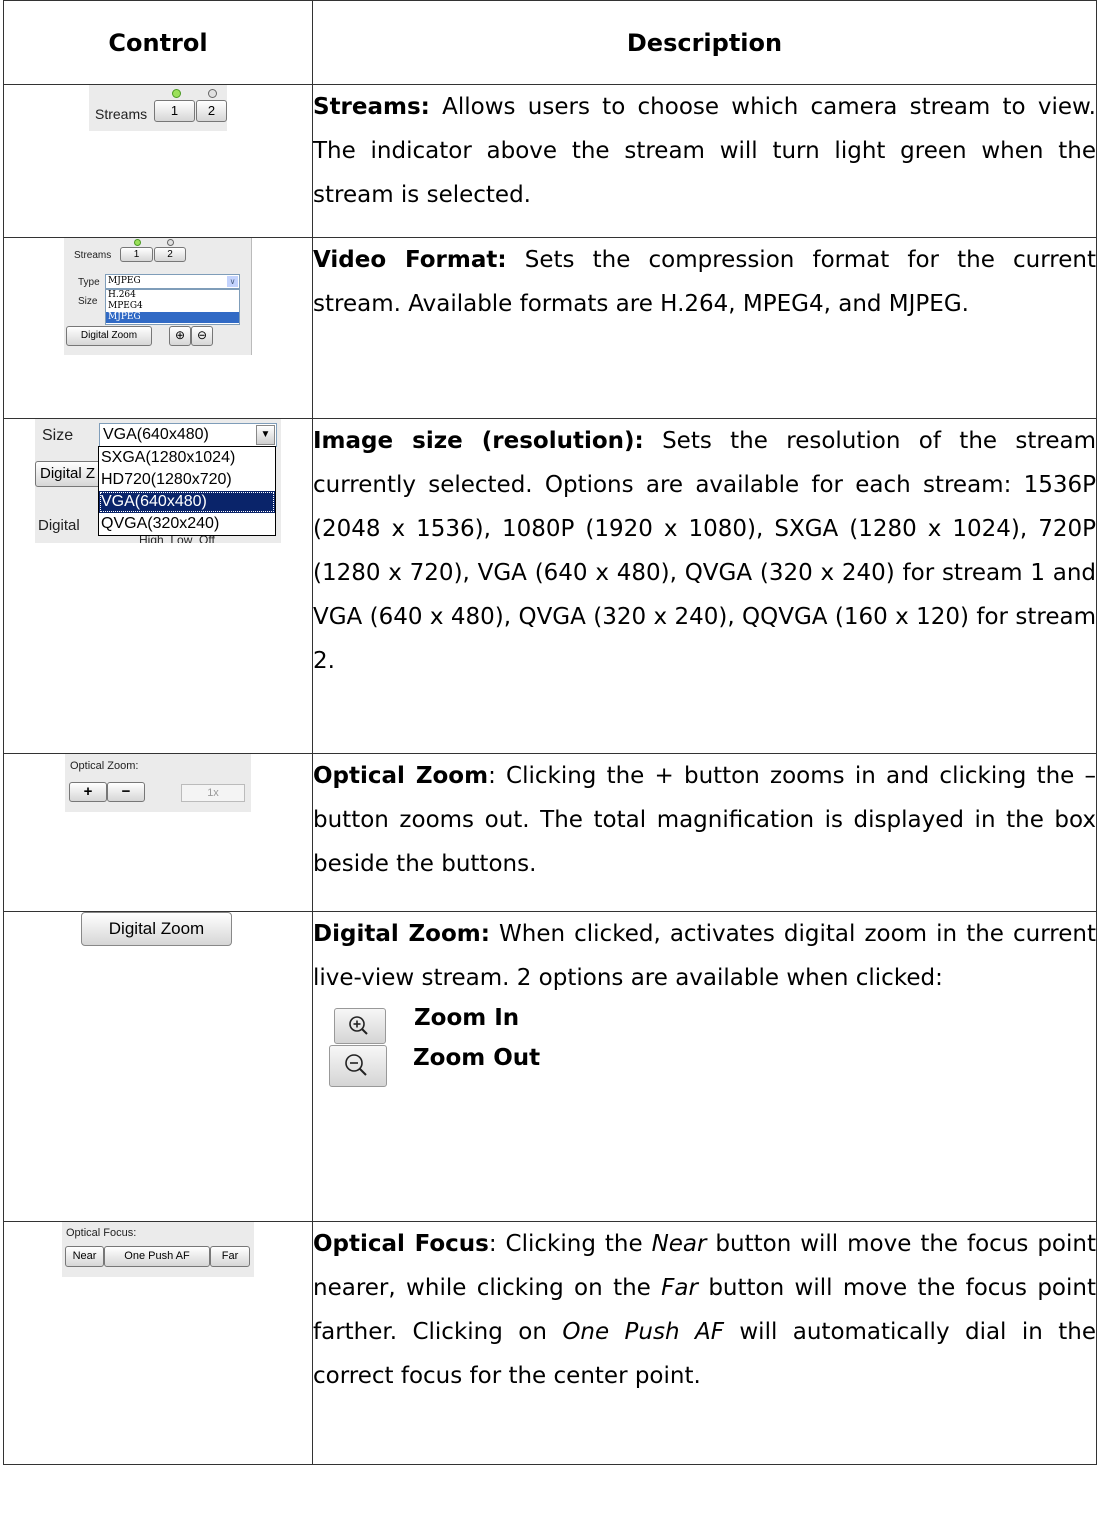  Describe the element at coordinates (180, 336) in the screenshot. I see `zoom-in-icon: ⊕` at that location.